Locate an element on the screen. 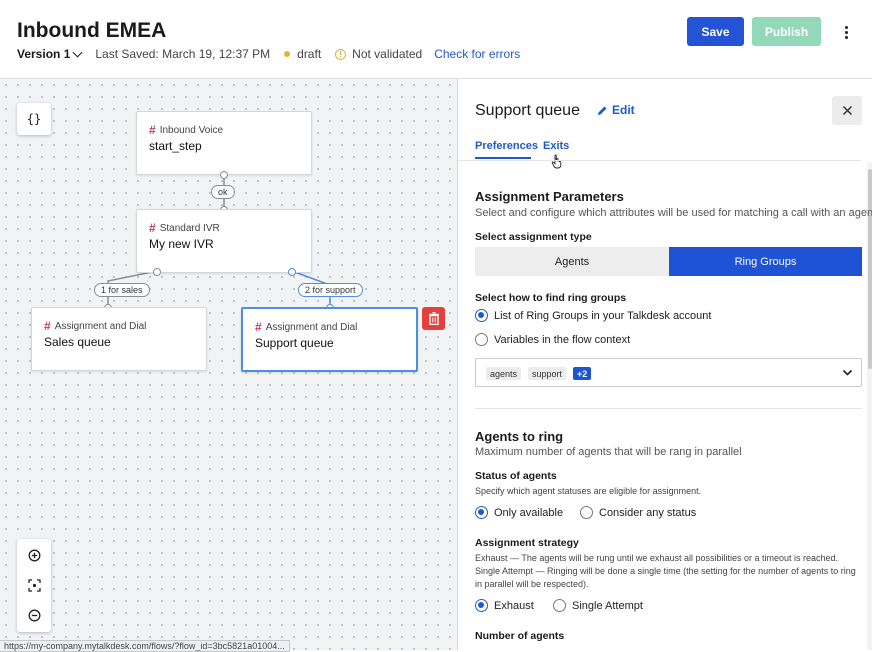 The width and height of the screenshot is (872, 652). radio-flow-variables: Variables in the flow context is located at coordinates (552, 339).